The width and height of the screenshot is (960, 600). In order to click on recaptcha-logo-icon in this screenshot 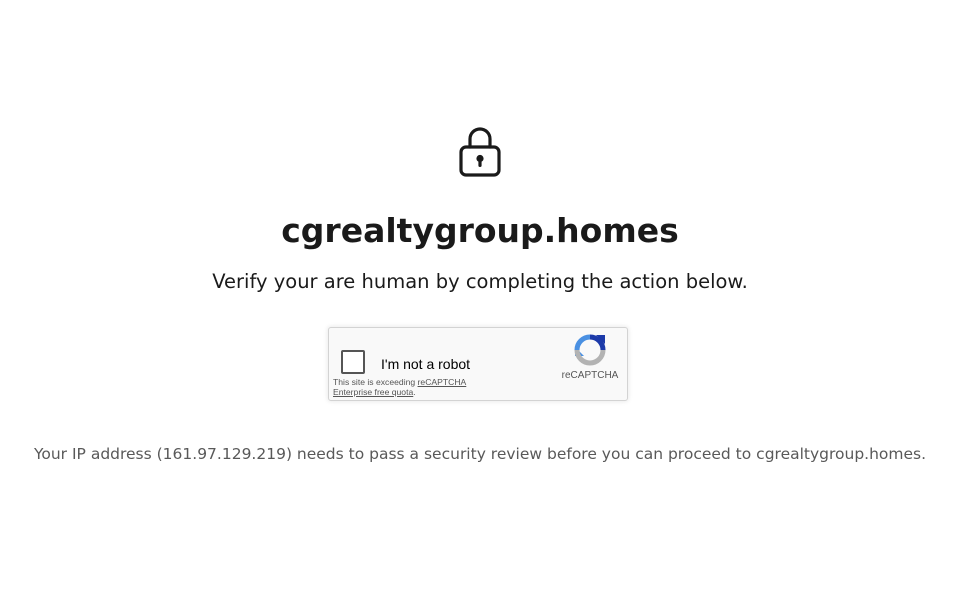, I will do `click(590, 350)`.